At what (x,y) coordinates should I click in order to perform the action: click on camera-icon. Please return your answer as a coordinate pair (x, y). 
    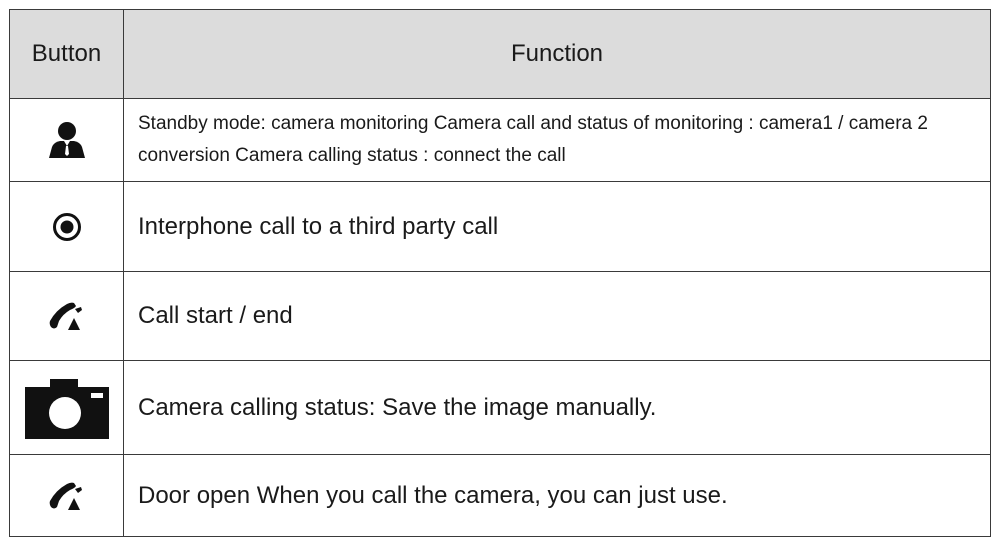
    Looking at the image, I should click on (66, 408).